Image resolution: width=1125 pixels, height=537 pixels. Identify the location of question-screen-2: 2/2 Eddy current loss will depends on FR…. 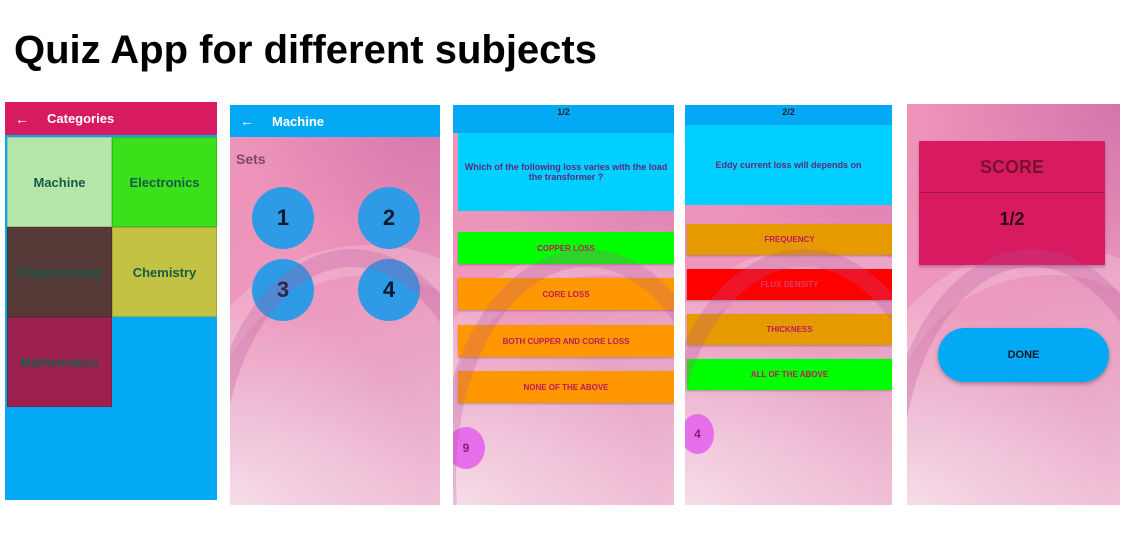
(788, 305).